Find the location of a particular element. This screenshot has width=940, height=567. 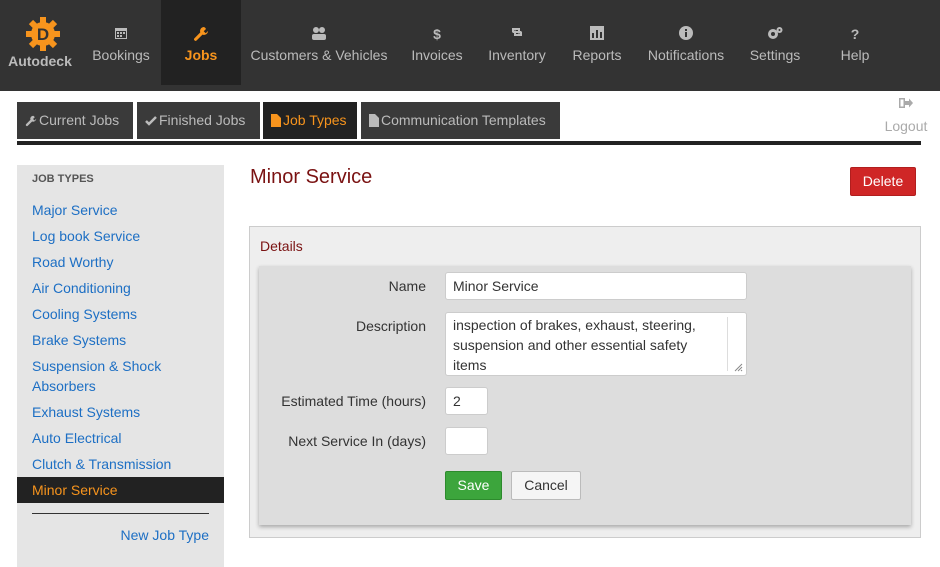

nav-customers-label: Customers & Vehicles is located at coordinates (319, 55).